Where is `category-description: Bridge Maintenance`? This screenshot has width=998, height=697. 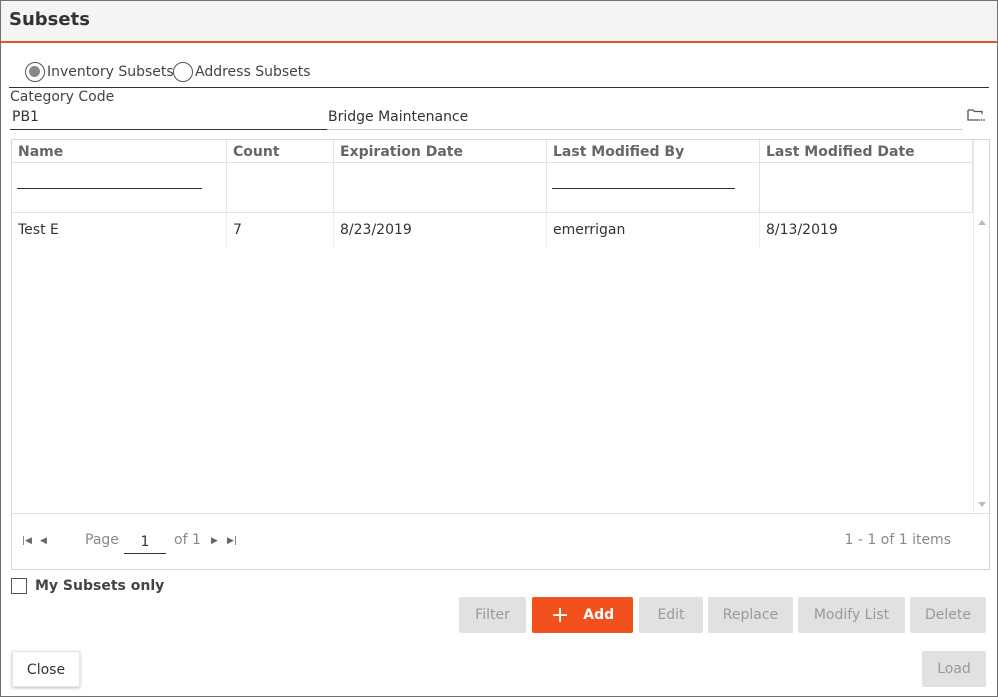 category-description: Bridge Maintenance is located at coordinates (644, 118).